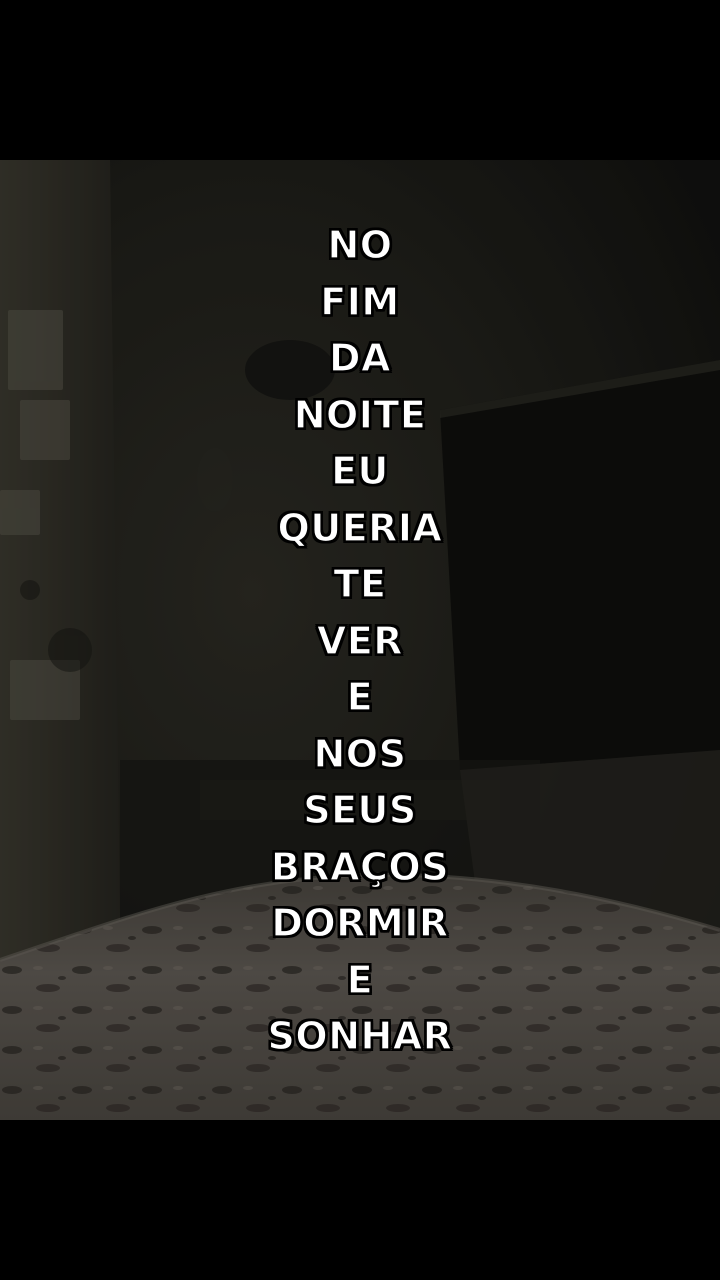 This screenshot has height=1280, width=720. Describe the element at coordinates (360, 1200) in the screenshot. I see `letterbox-bottom` at that location.